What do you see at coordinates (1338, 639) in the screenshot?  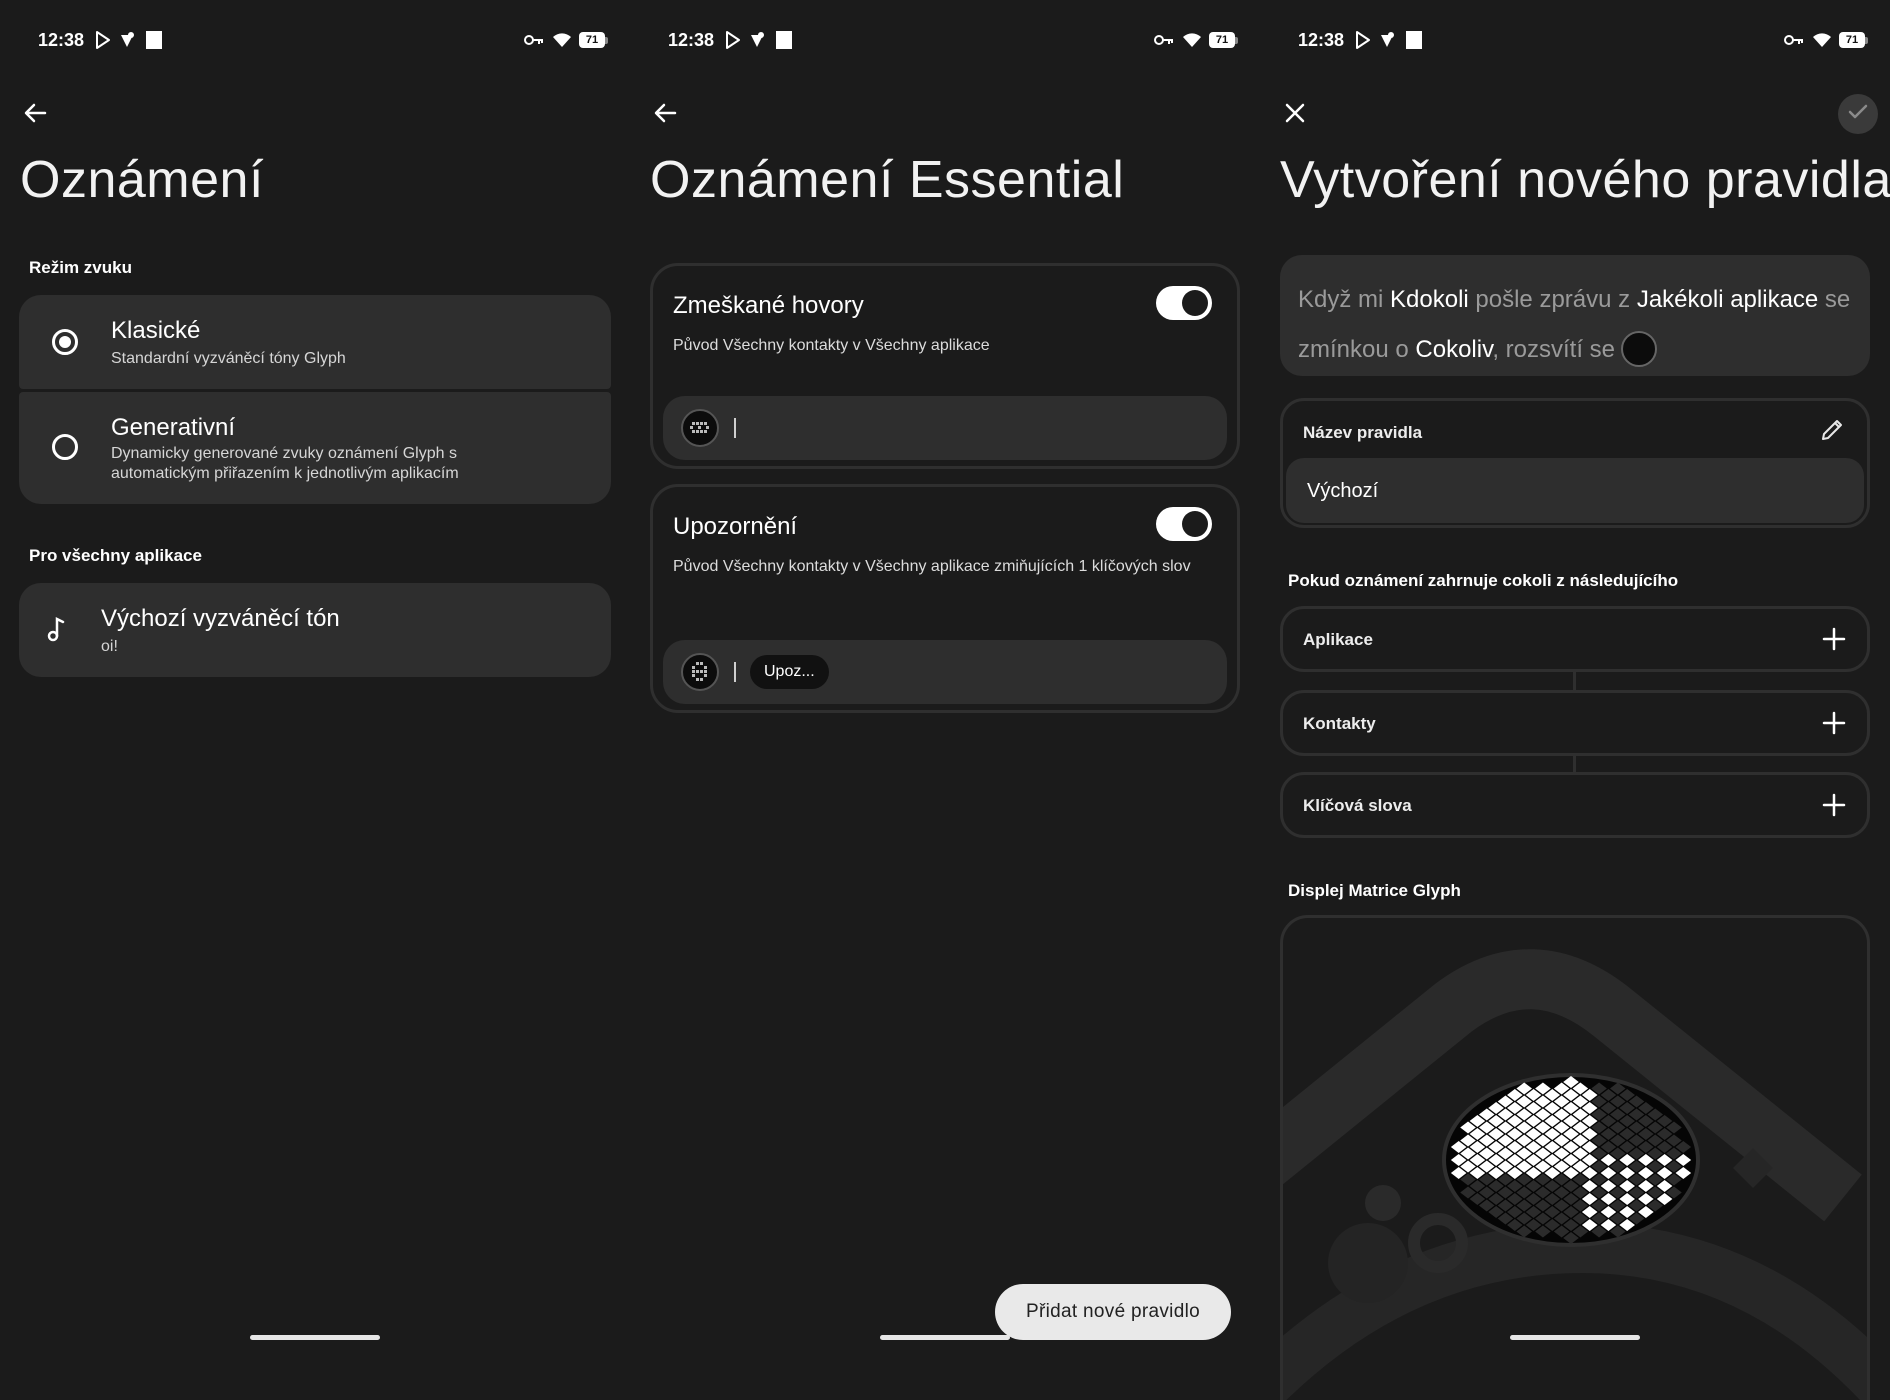 I see `condition-label: Aplikace` at bounding box center [1338, 639].